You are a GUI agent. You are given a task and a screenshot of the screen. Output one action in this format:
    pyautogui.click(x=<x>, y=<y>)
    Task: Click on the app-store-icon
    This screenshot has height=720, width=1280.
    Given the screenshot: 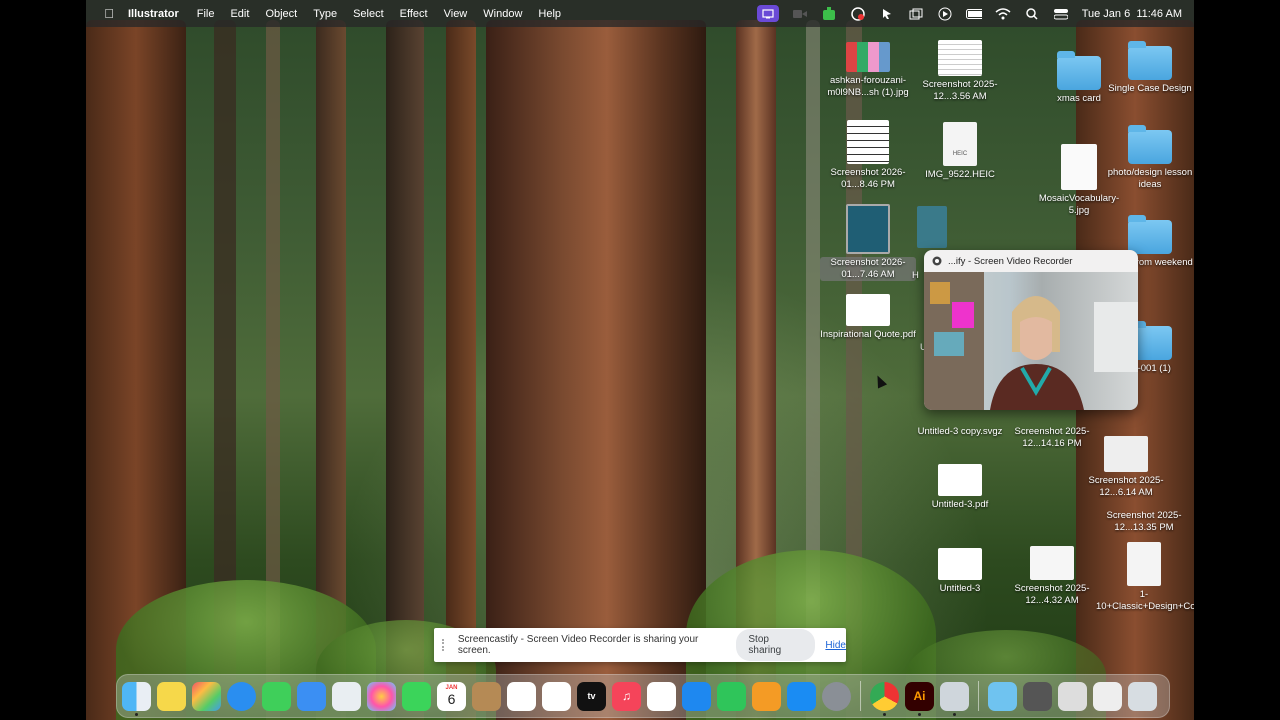 What is the action you would take?
    pyautogui.click(x=801, y=696)
    